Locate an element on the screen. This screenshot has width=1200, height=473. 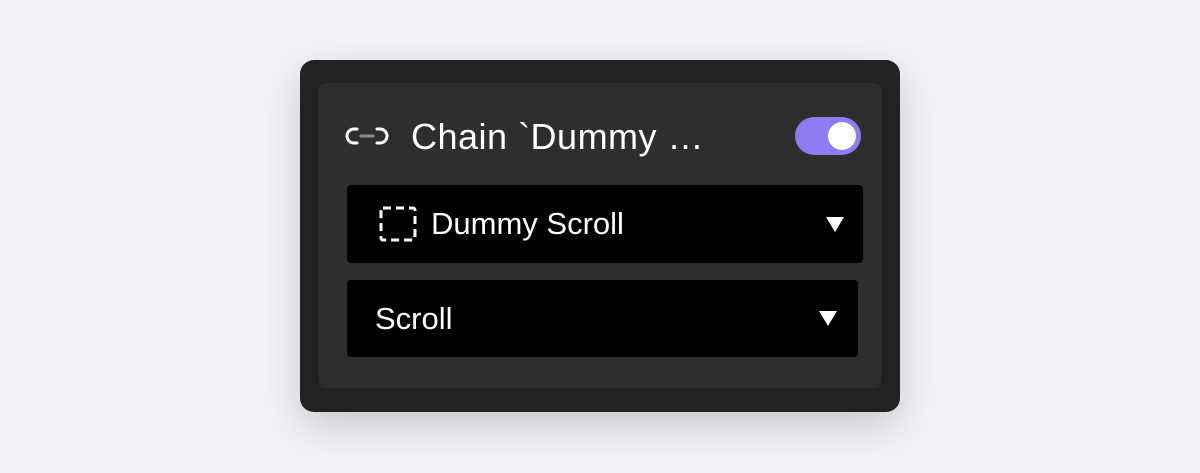
action-select: Scroll is located at coordinates (602, 318).